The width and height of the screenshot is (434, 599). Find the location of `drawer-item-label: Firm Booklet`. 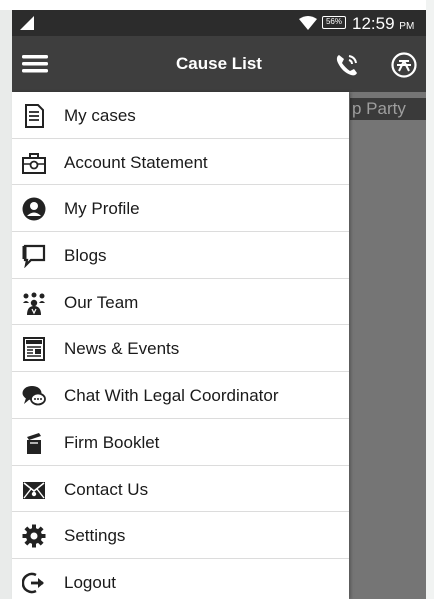

drawer-item-label: Firm Booklet is located at coordinates (112, 442).